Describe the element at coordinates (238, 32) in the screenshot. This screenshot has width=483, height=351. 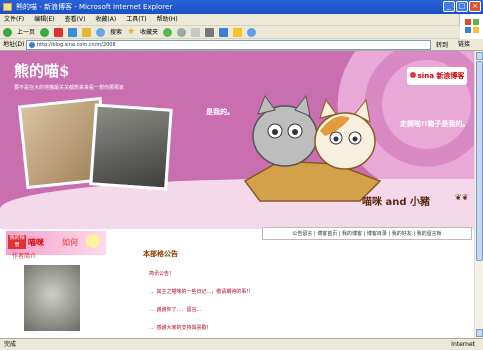
I see `folder-icon` at that location.